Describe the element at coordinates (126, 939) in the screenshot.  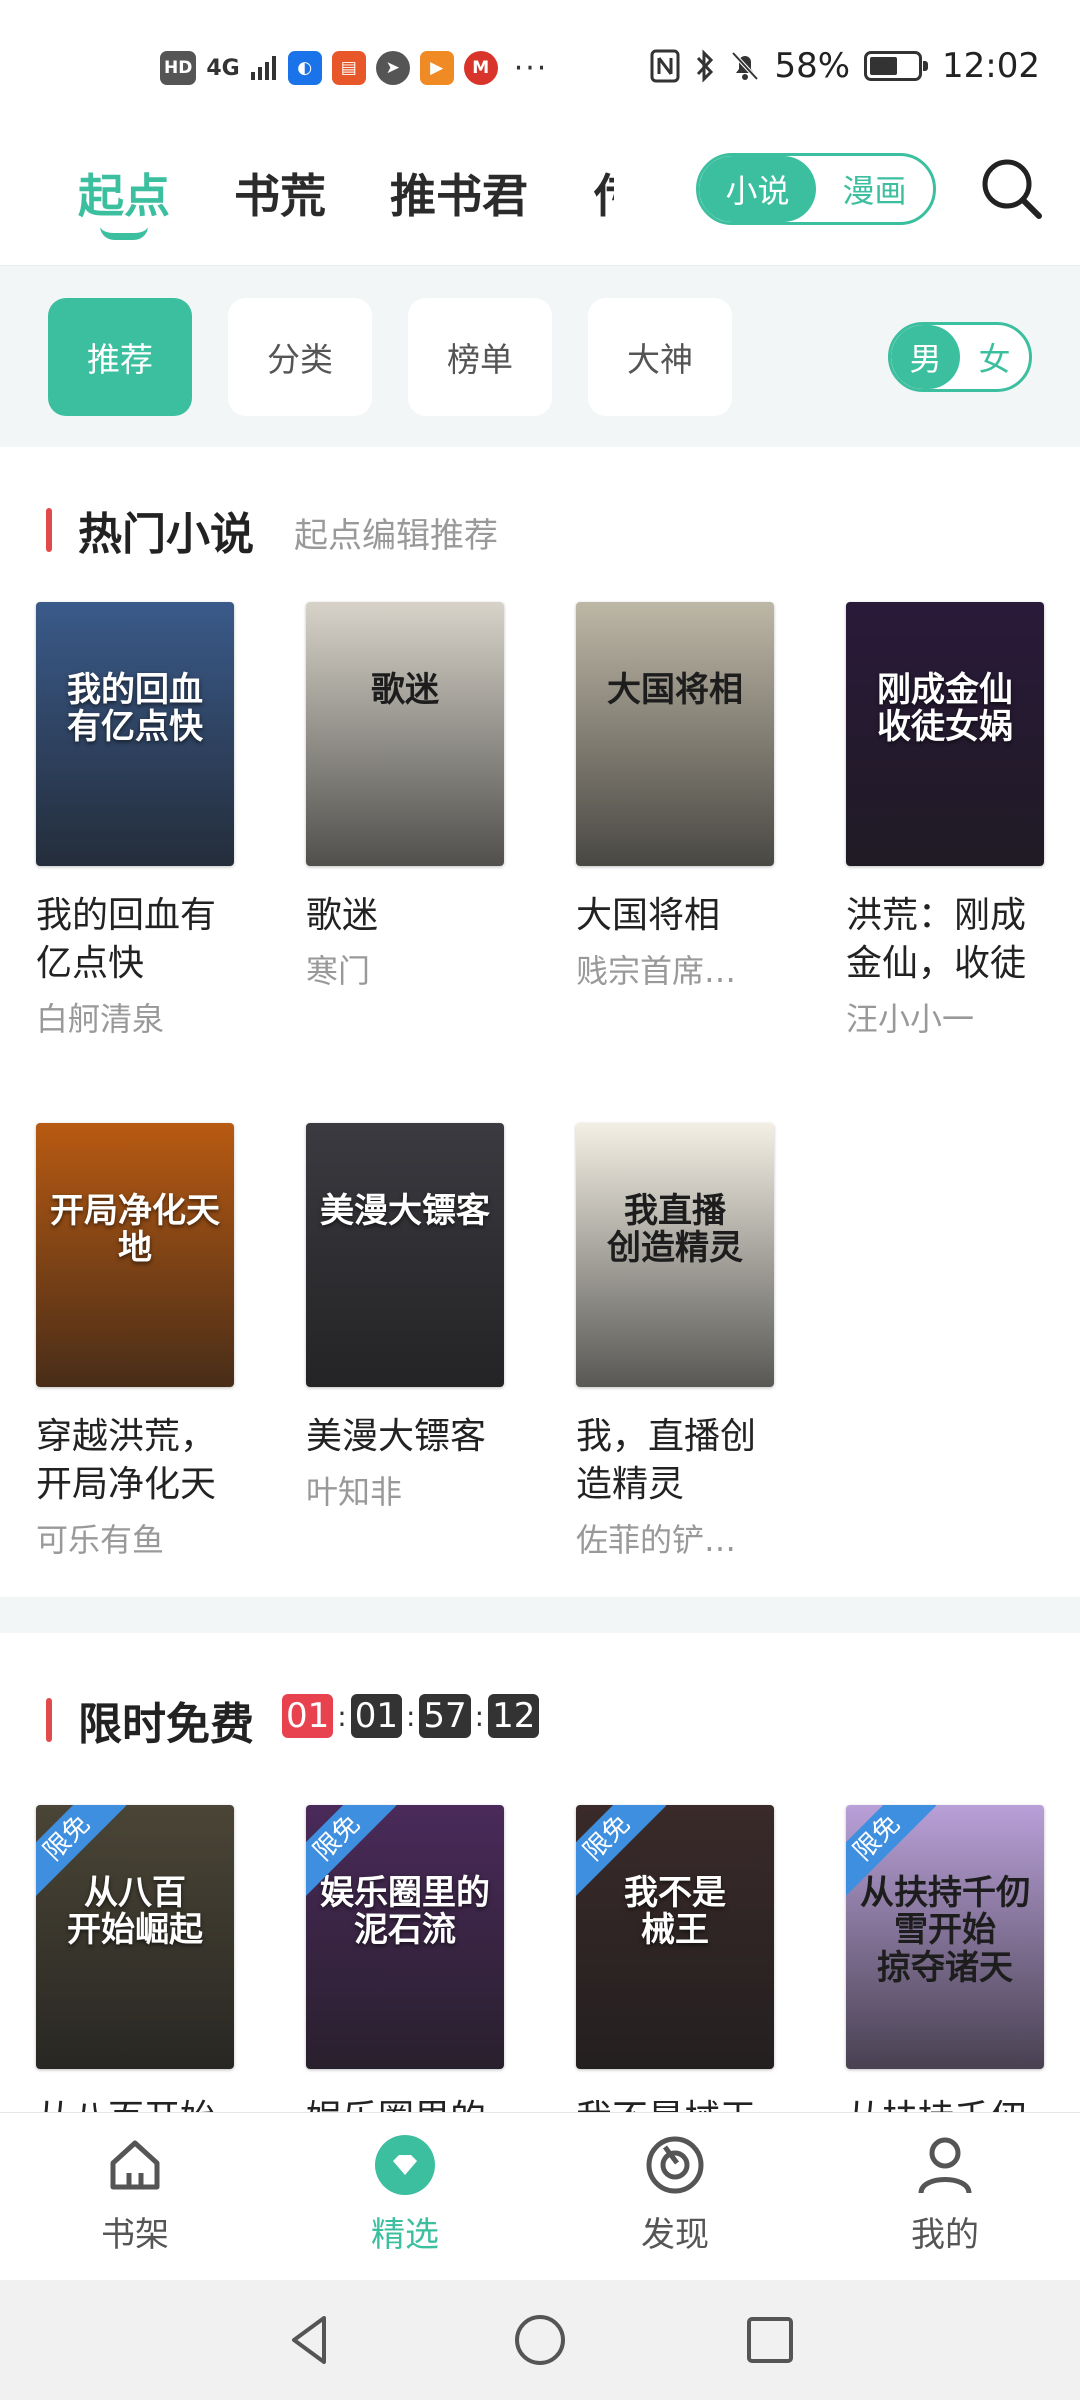
I see `book-title: 我的回血有亿点快` at that location.